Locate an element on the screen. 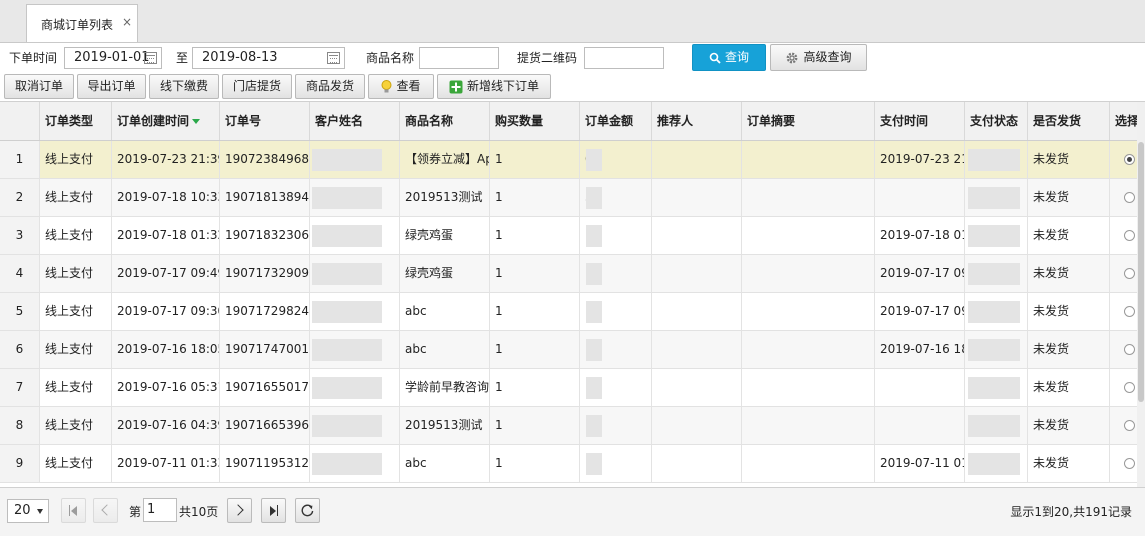 The height and width of the screenshot is (536, 1145). cell-product-name: 【领券立减】Ap is located at coordinates (445, 159).